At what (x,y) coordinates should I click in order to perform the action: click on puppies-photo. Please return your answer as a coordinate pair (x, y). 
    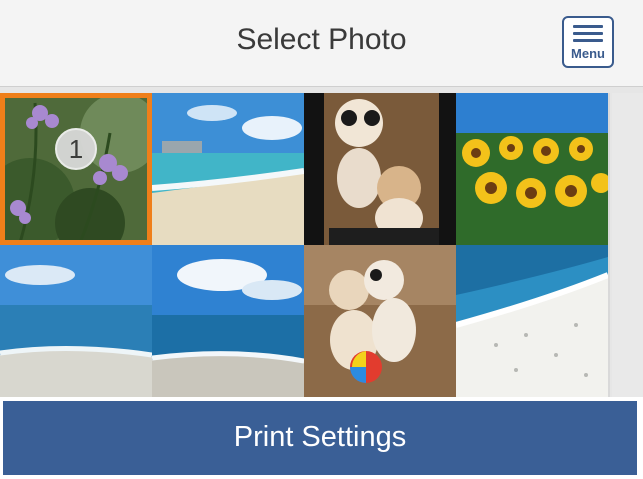
    Looking at the image, I should click on (380, 169).